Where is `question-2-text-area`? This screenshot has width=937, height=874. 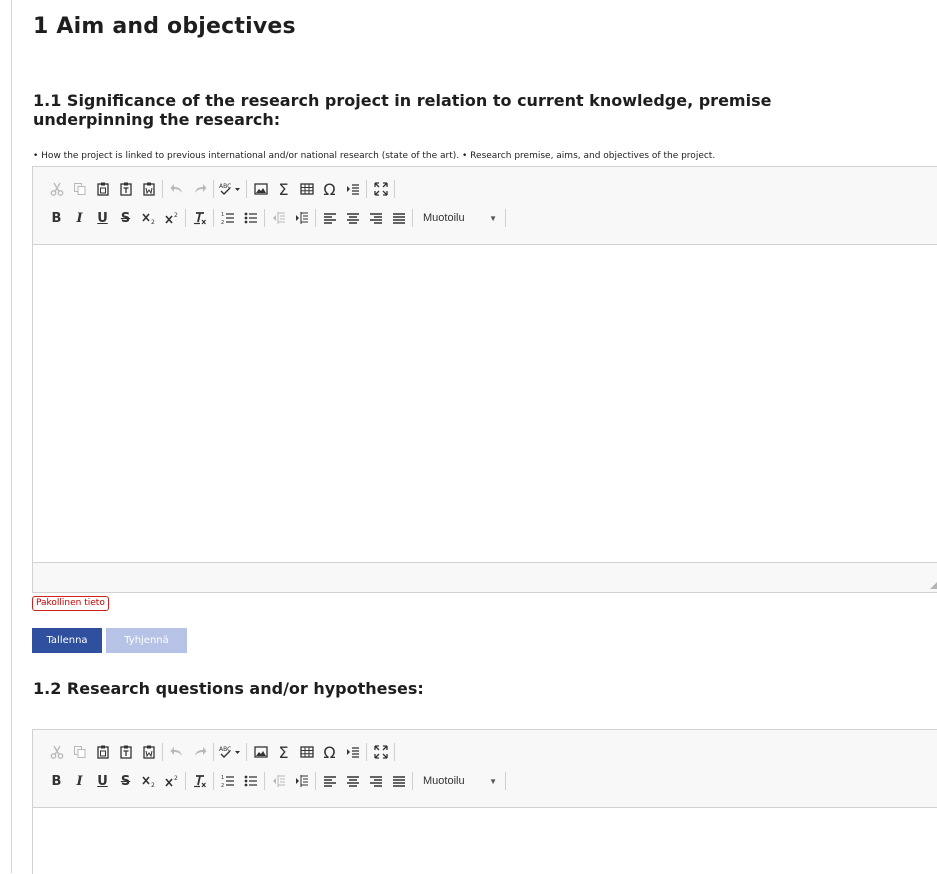
question-2-text-area is located at coordinates (485, 841).